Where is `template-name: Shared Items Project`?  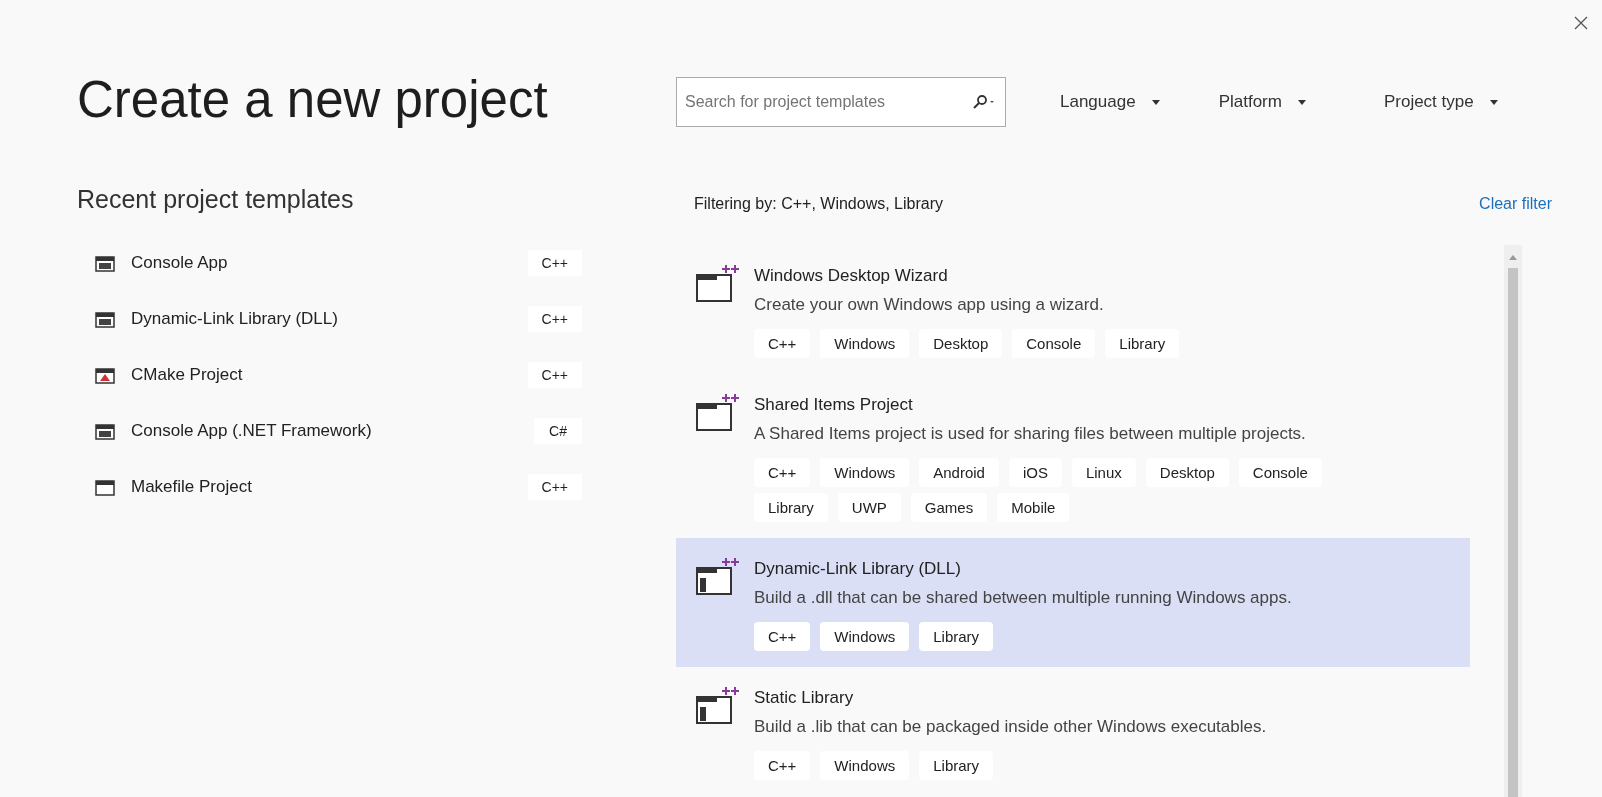
template-name: Shared Items Project is located at coordinates (834, 405).